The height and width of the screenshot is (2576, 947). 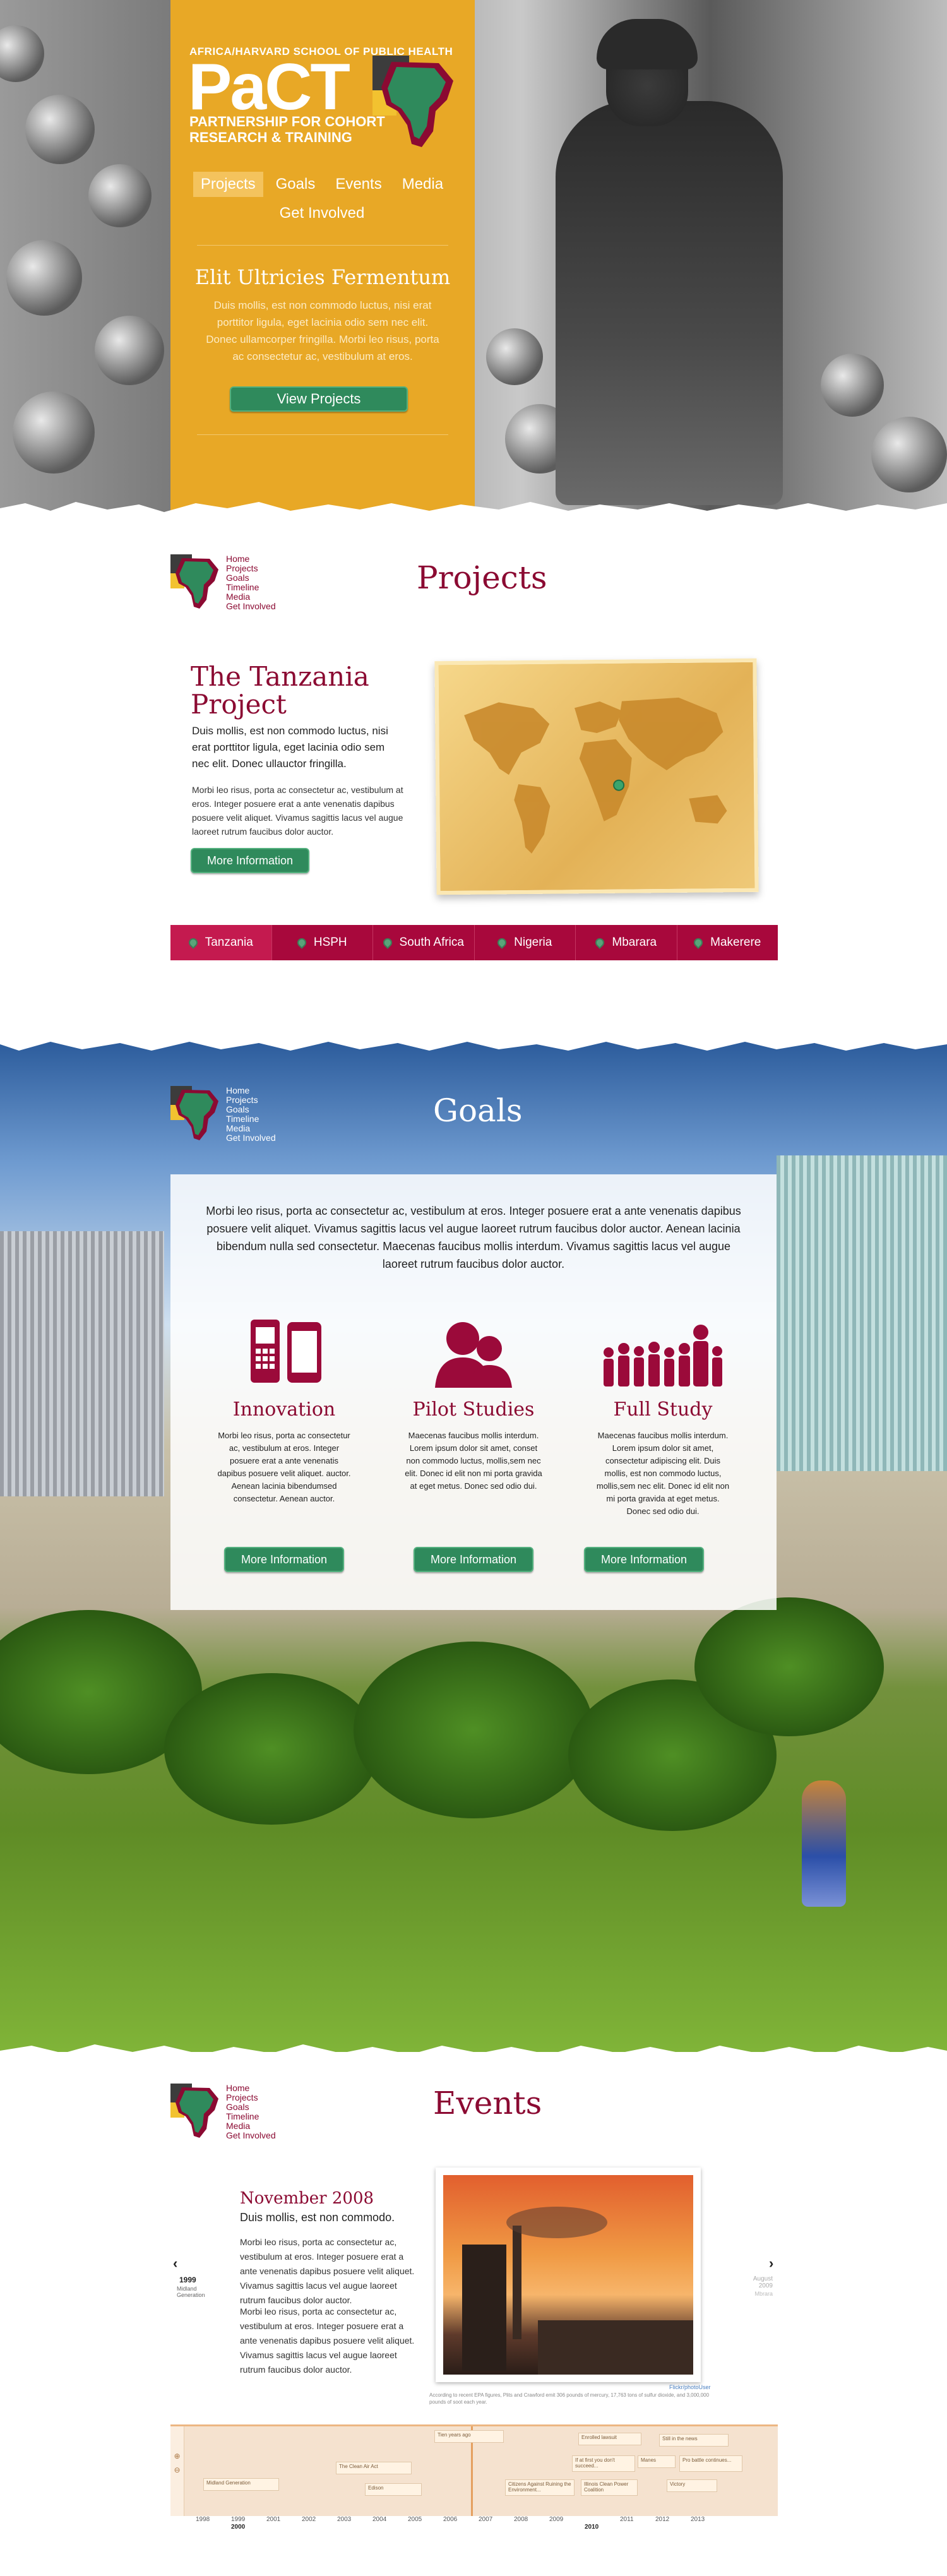 What do you see at coordinates (525, 942) in the screenshot?
I see `tab-nigeria: Nigeria` at bounding box center [525, 942].